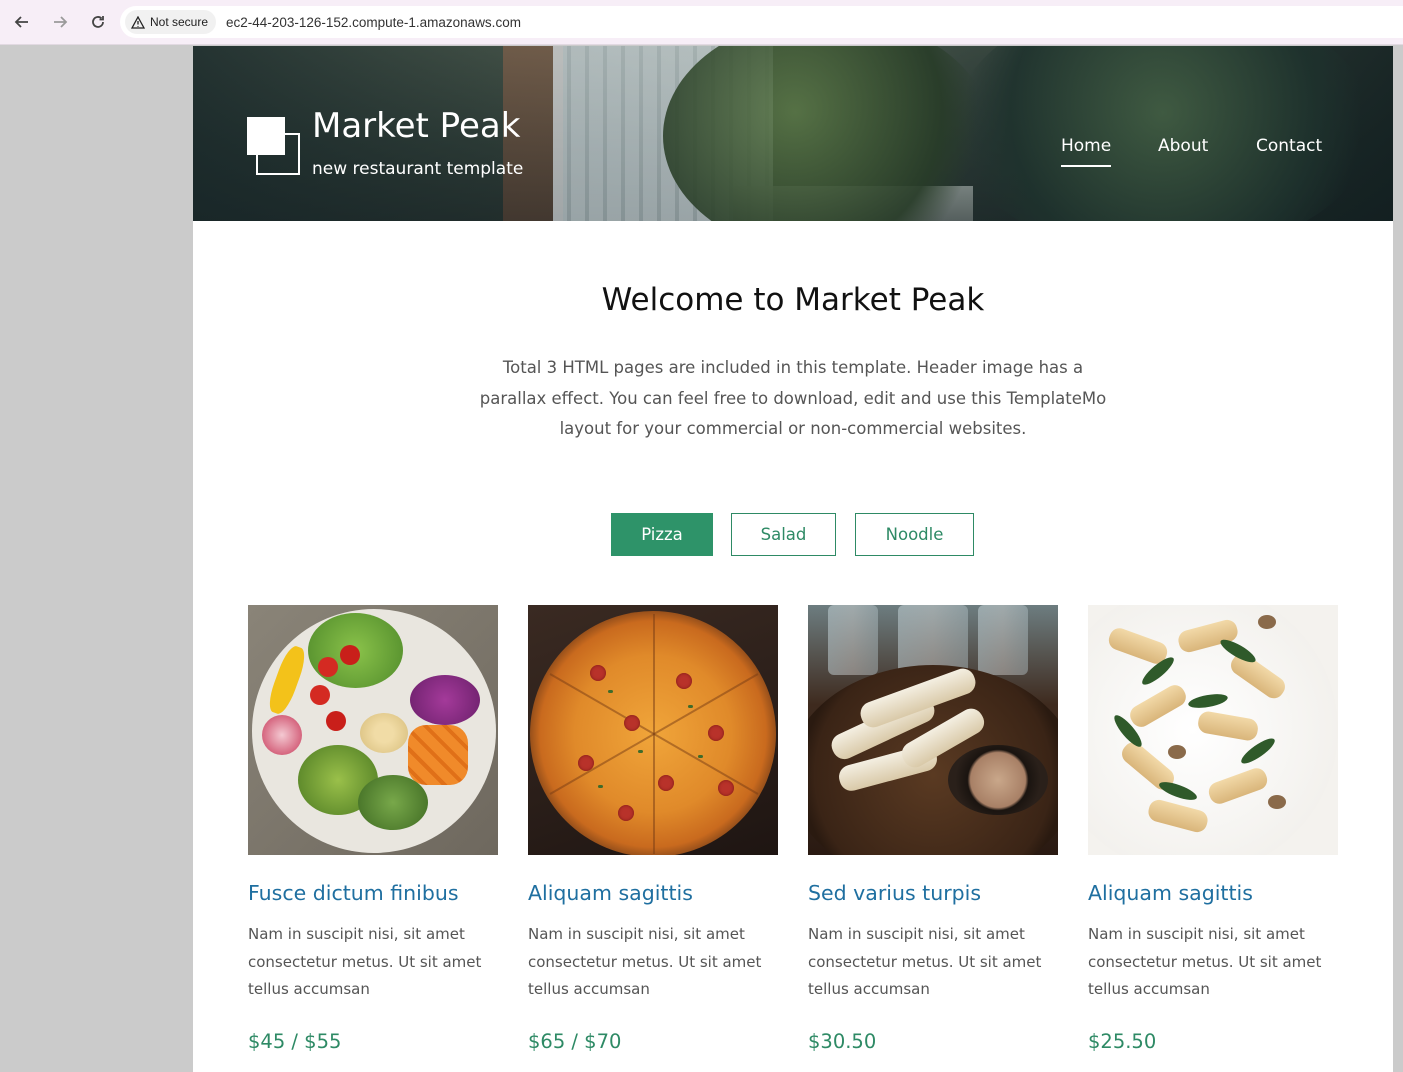  I want to click on food-image-pizza, so click(653, 730).